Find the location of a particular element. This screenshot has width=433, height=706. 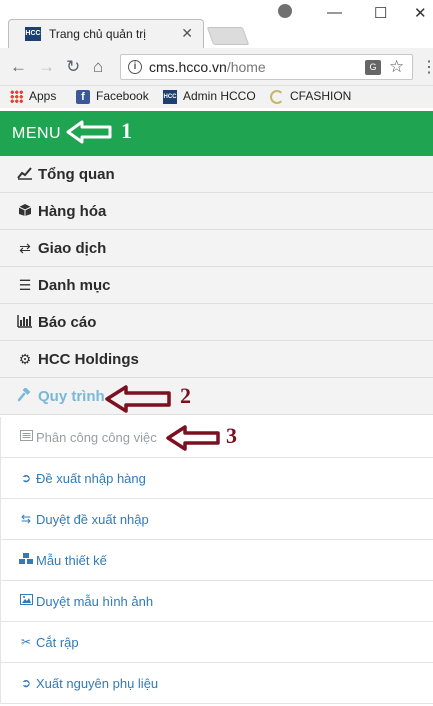

tab-title: Trang chủ quản trị is located at coordinates (97, 34).